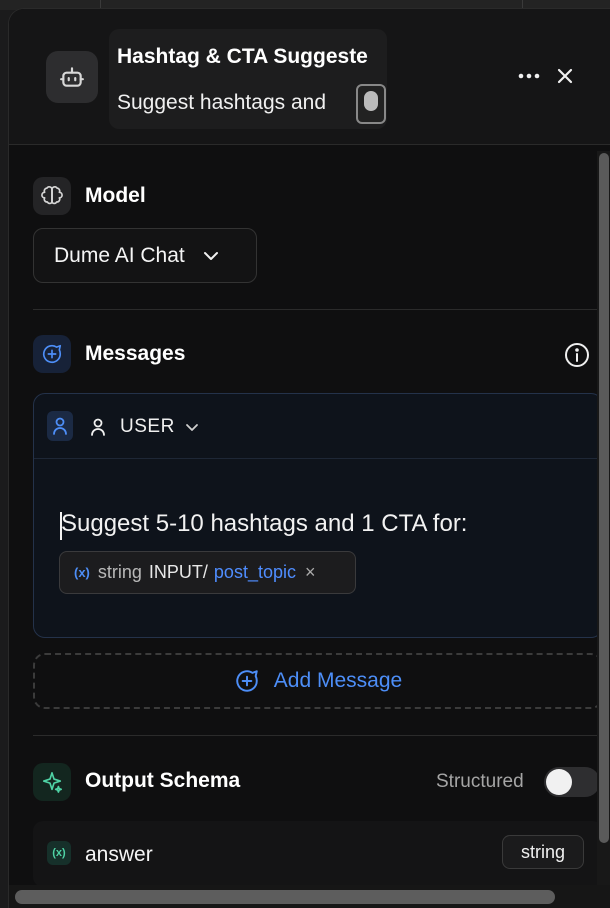 This screenshot has width=610, height=908. What do you see at coordinates (178, 572) in the screenshot?
I see `variable-path: INPUT/` at bounding box center [178, 572].